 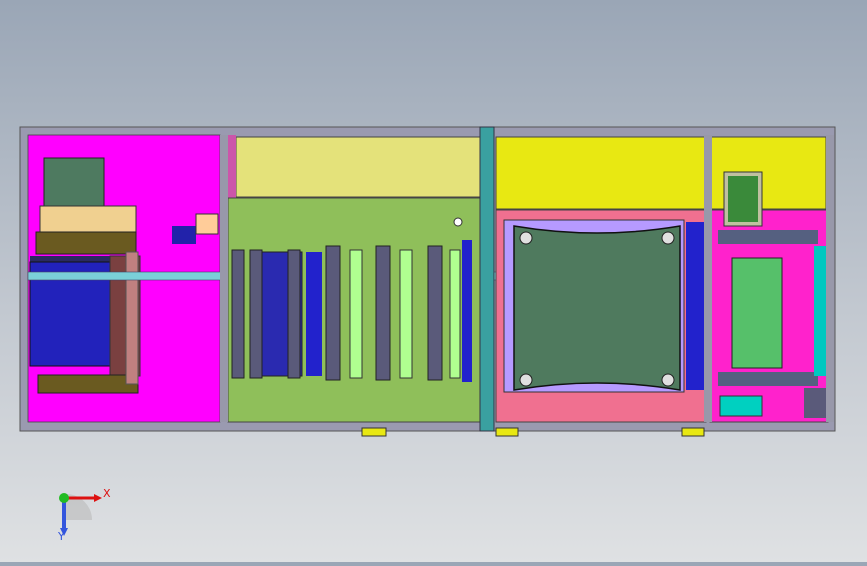 What do you see at coordinates (757, 313) in the screenshot?
I see `tank-cylinder` at bounding box center [757, 313].